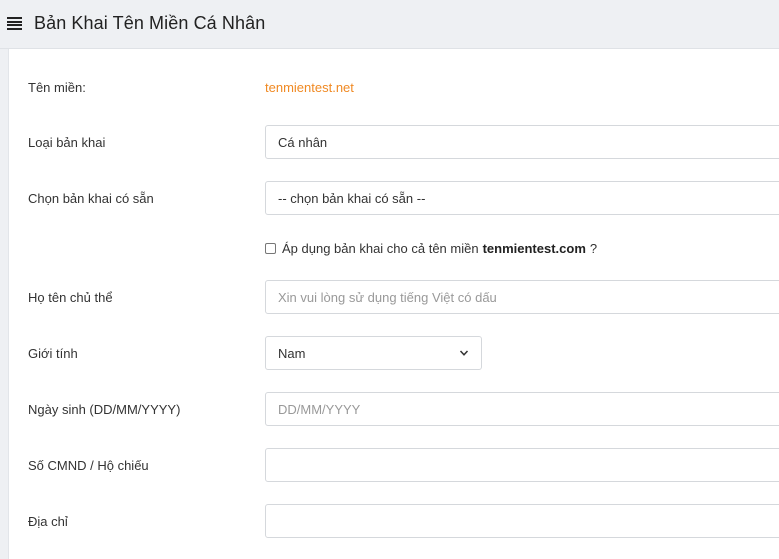 The width and height of the screenshot is (779, 559). Describe the element at coordinates (522, 465) in the screenshot. I see `id-number-input` at that location.